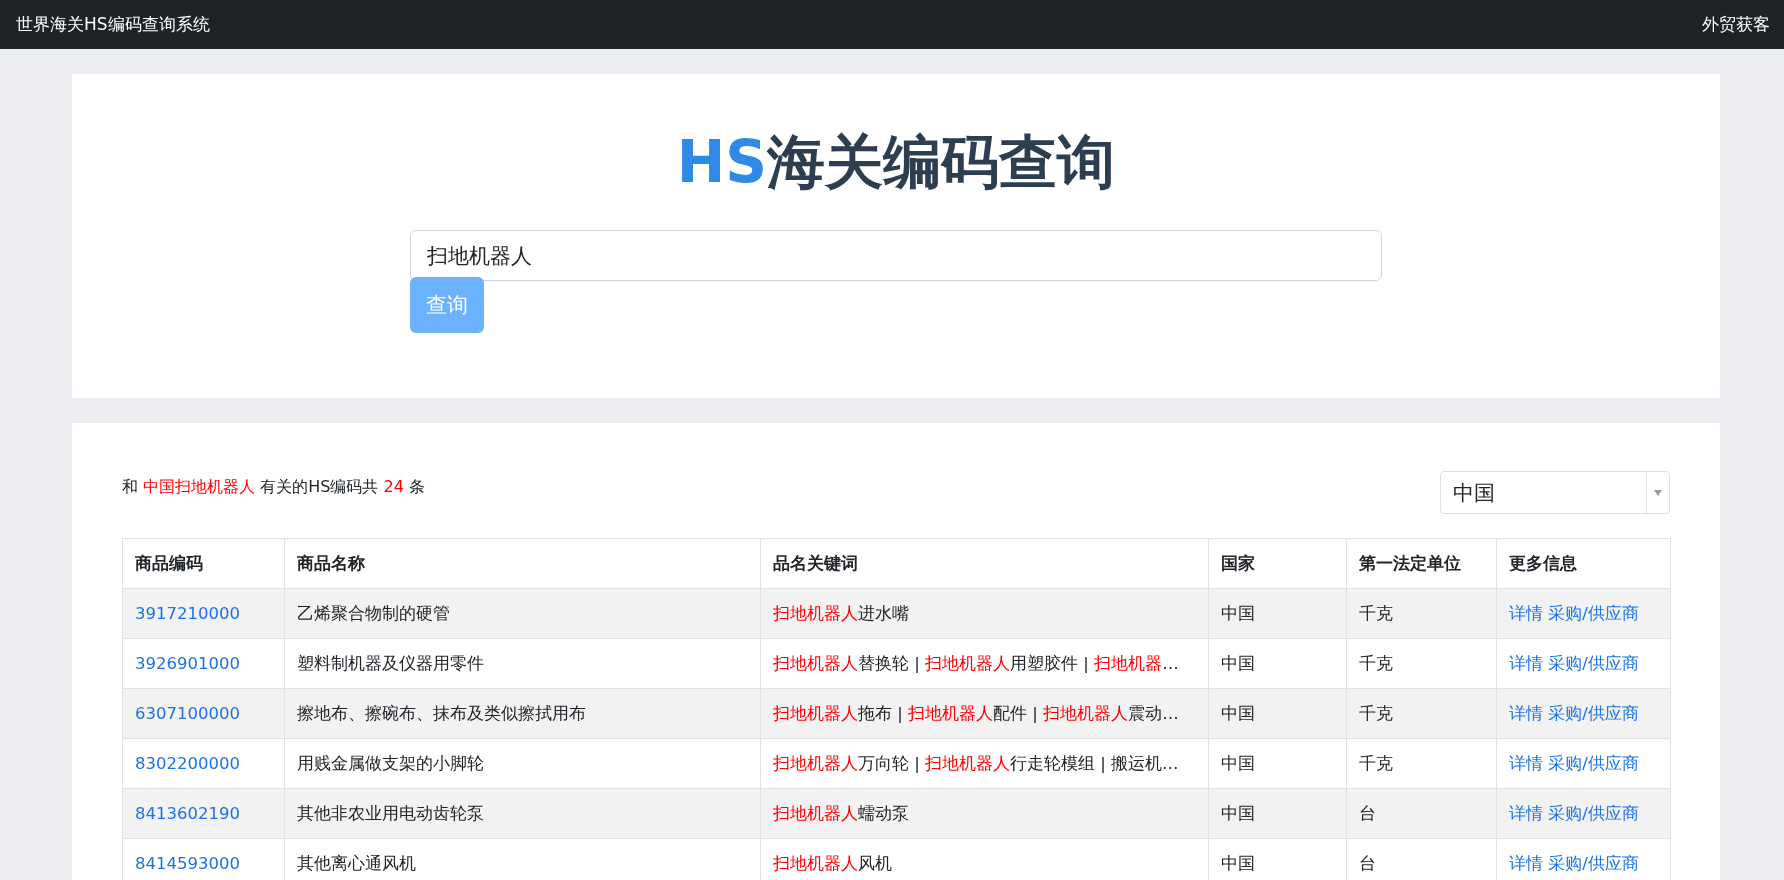  What do you see at coordinates (896, 255) in the screenshot?
I see `search-field: 扫地机器人` at bounding box center [896, 255].